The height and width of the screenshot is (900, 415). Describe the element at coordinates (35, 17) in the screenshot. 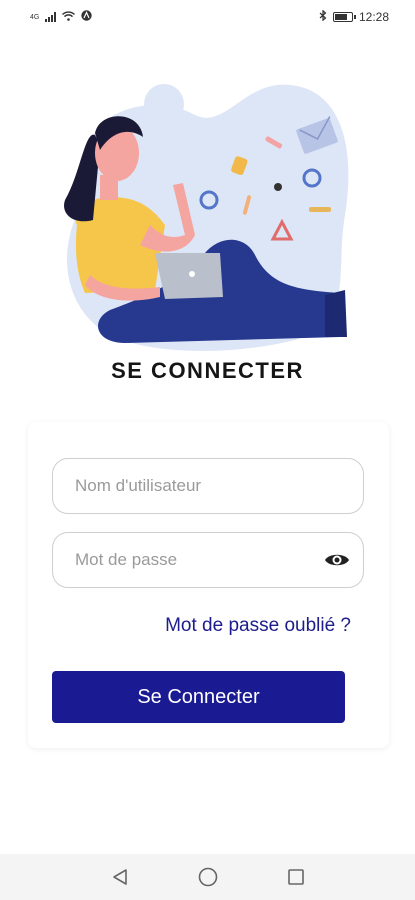

I see `network-type-label: 4G` at that location.